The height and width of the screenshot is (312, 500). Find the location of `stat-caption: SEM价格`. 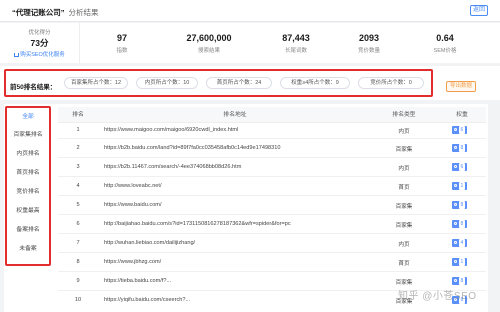

stat-caption: SEM价格 is located at coordinates (445, 51).